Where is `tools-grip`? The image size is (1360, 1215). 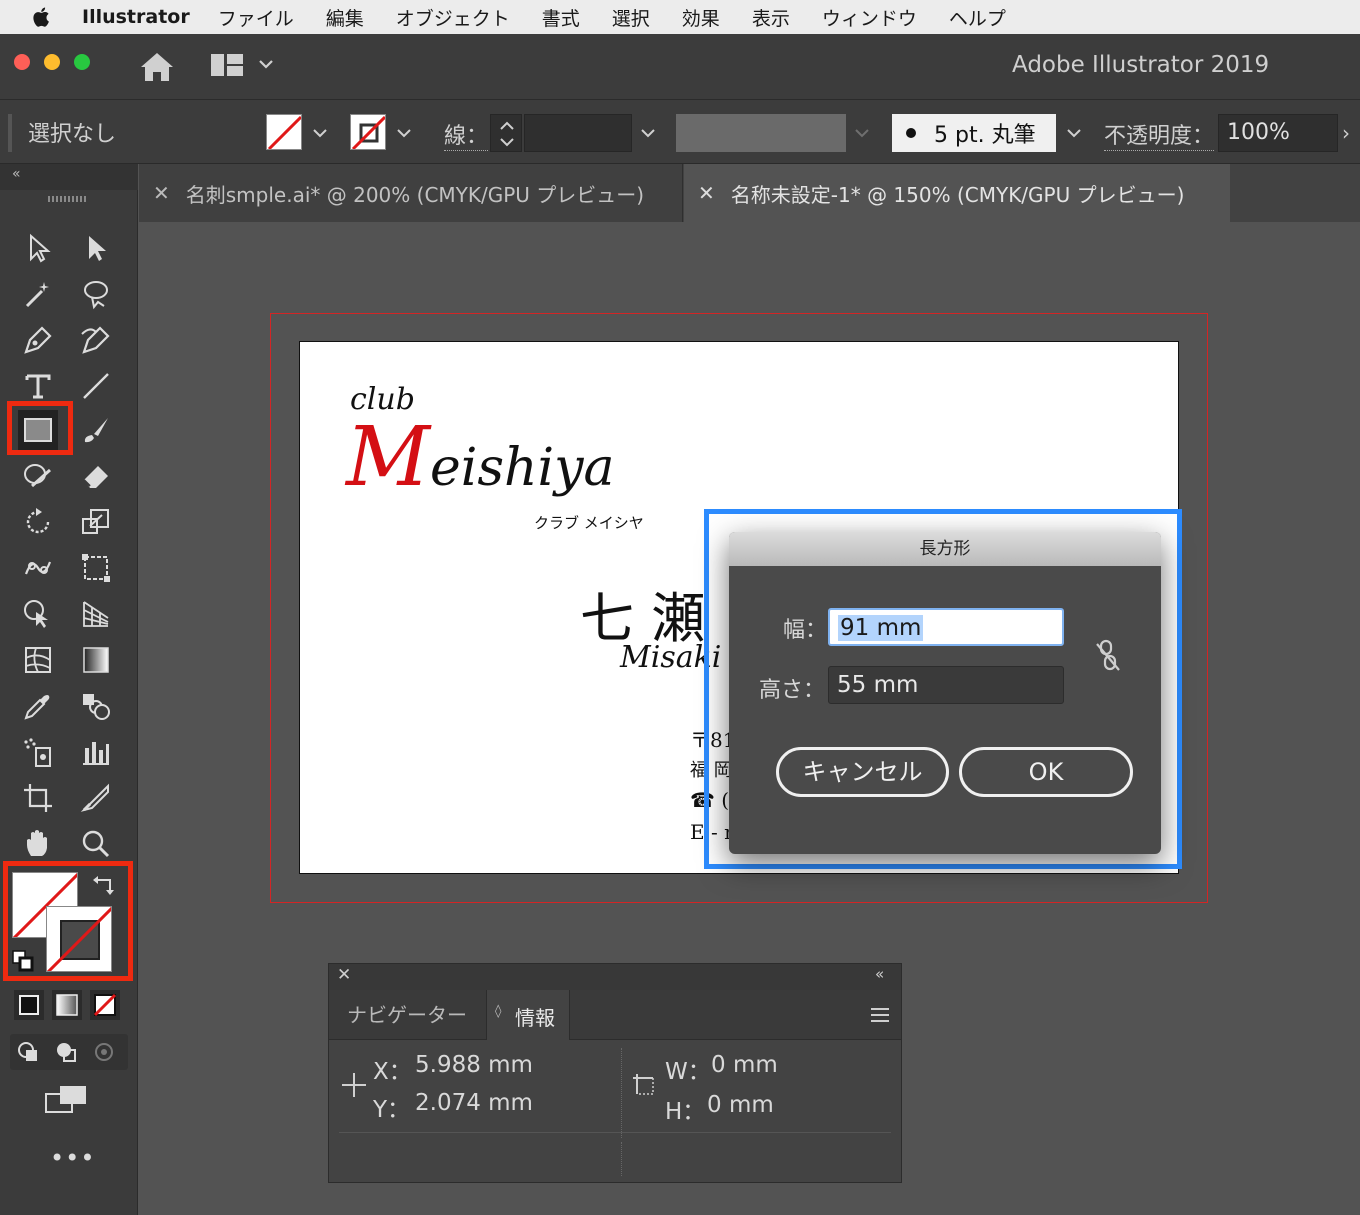 tools-grip is located at coordinates (67, 199).